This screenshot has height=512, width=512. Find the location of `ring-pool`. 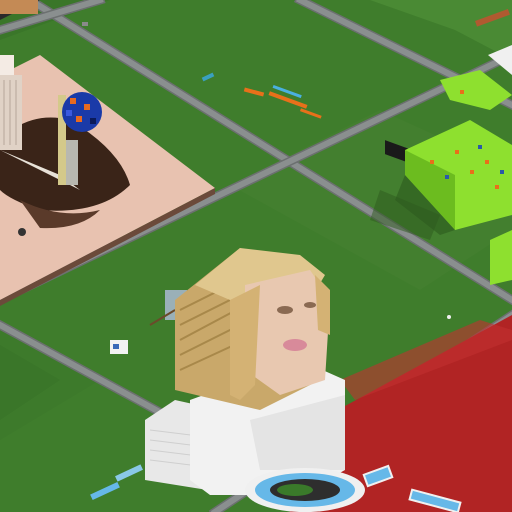

ring-pool is located at coordinates (305, 490).